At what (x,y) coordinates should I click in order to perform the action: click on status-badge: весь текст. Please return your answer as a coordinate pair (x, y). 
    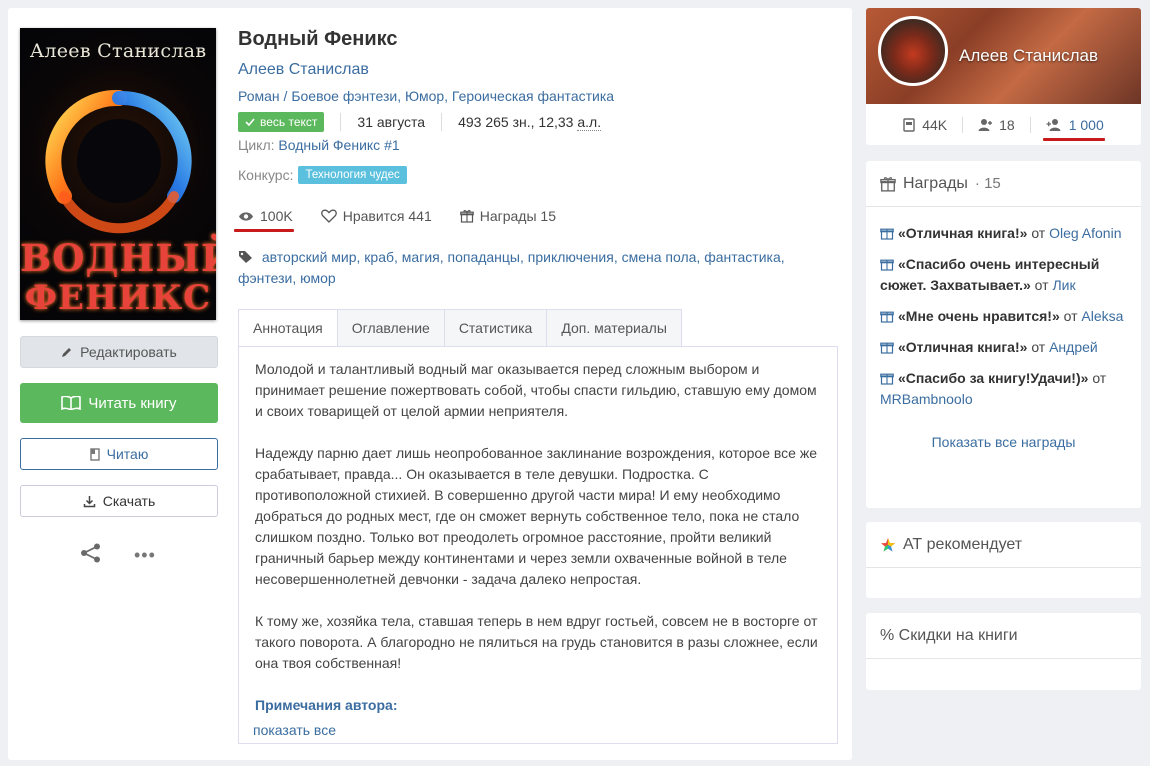
    Looking at the image, I should click on (281, 122).